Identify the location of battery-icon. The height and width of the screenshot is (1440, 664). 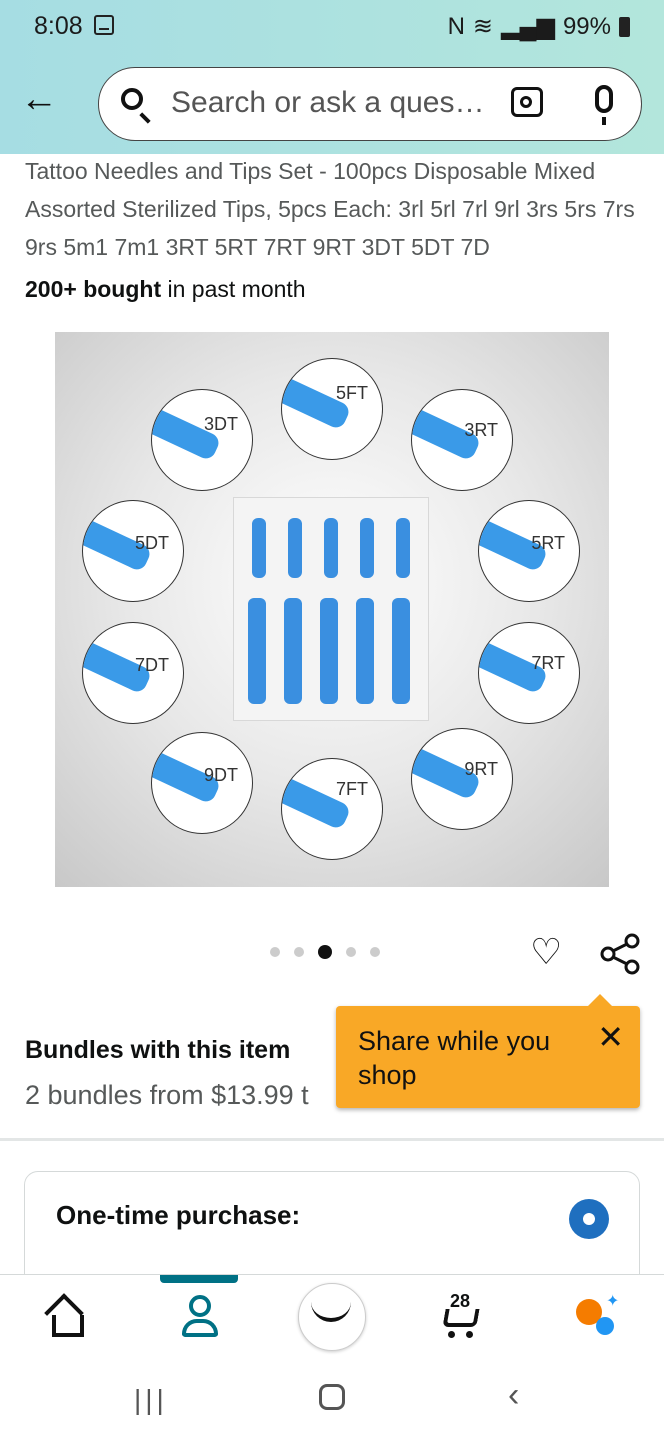
(624, 26).